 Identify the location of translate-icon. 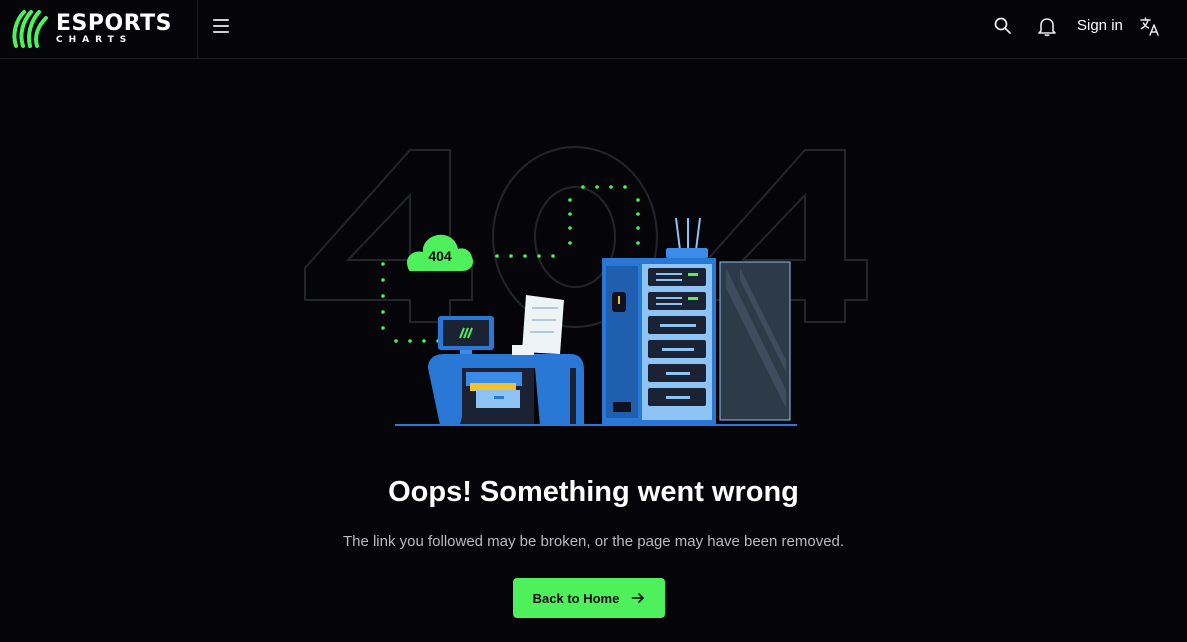
(1150, 26).